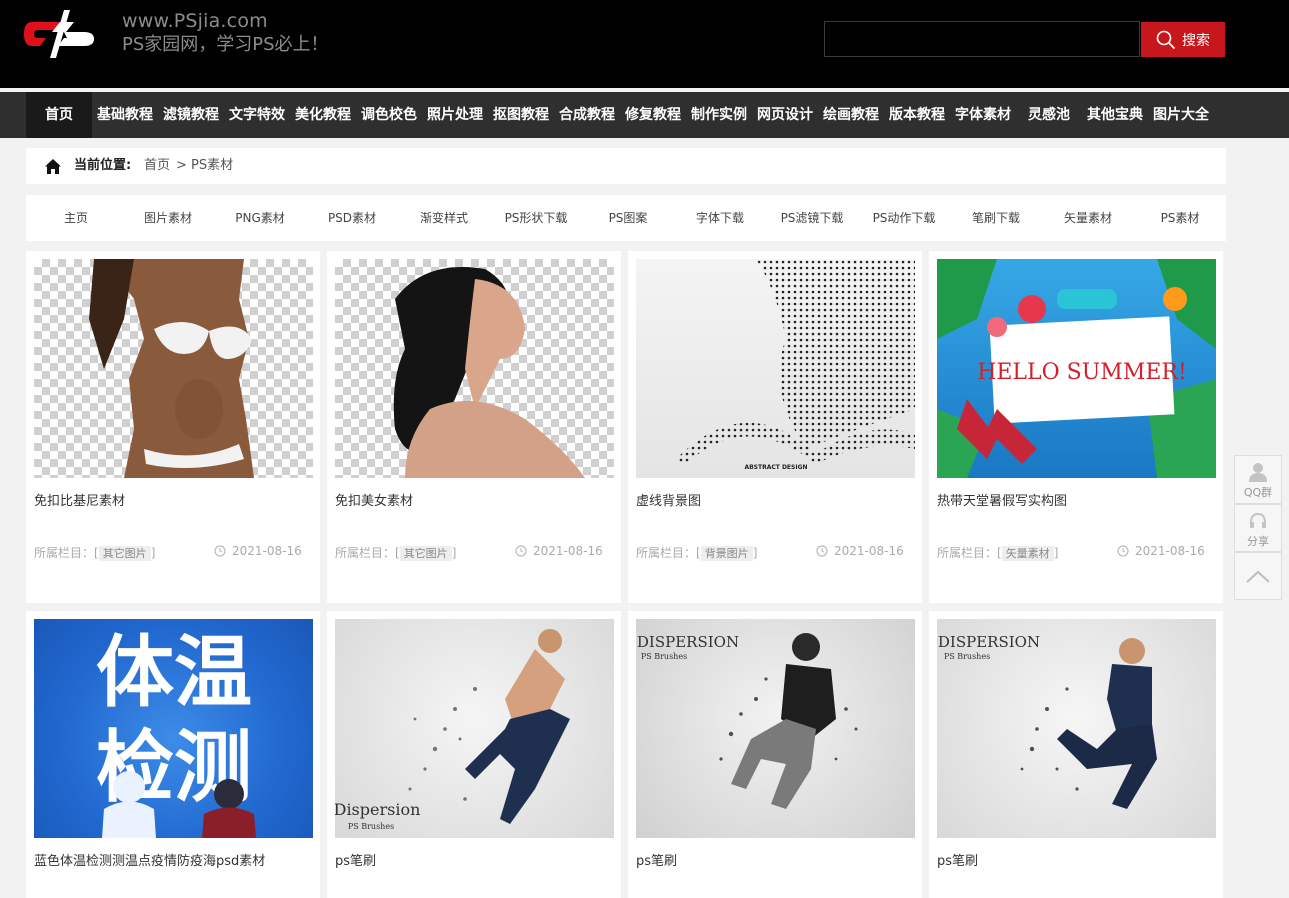 The image size is (1289, 898). I want to click on share-button: 分享, so click(1258, 528).